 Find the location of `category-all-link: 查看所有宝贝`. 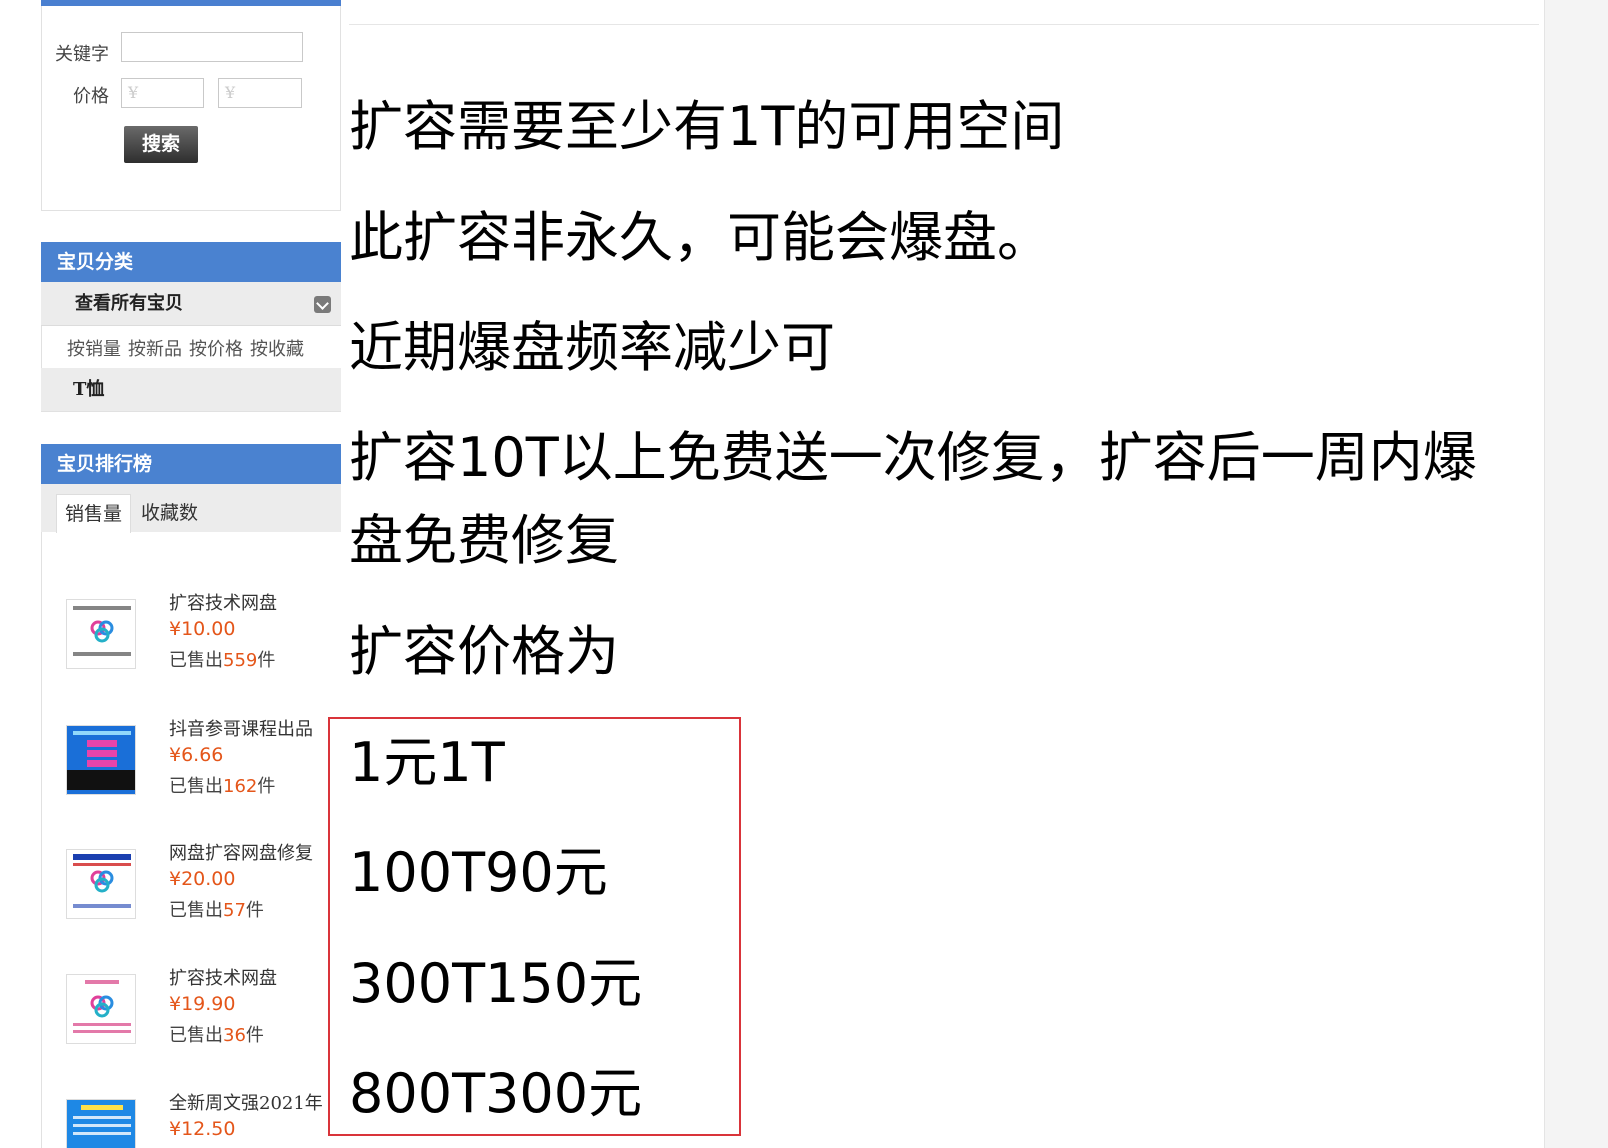

category-all-link: 查看所有宝贝 is located at coordinates (191, 304).